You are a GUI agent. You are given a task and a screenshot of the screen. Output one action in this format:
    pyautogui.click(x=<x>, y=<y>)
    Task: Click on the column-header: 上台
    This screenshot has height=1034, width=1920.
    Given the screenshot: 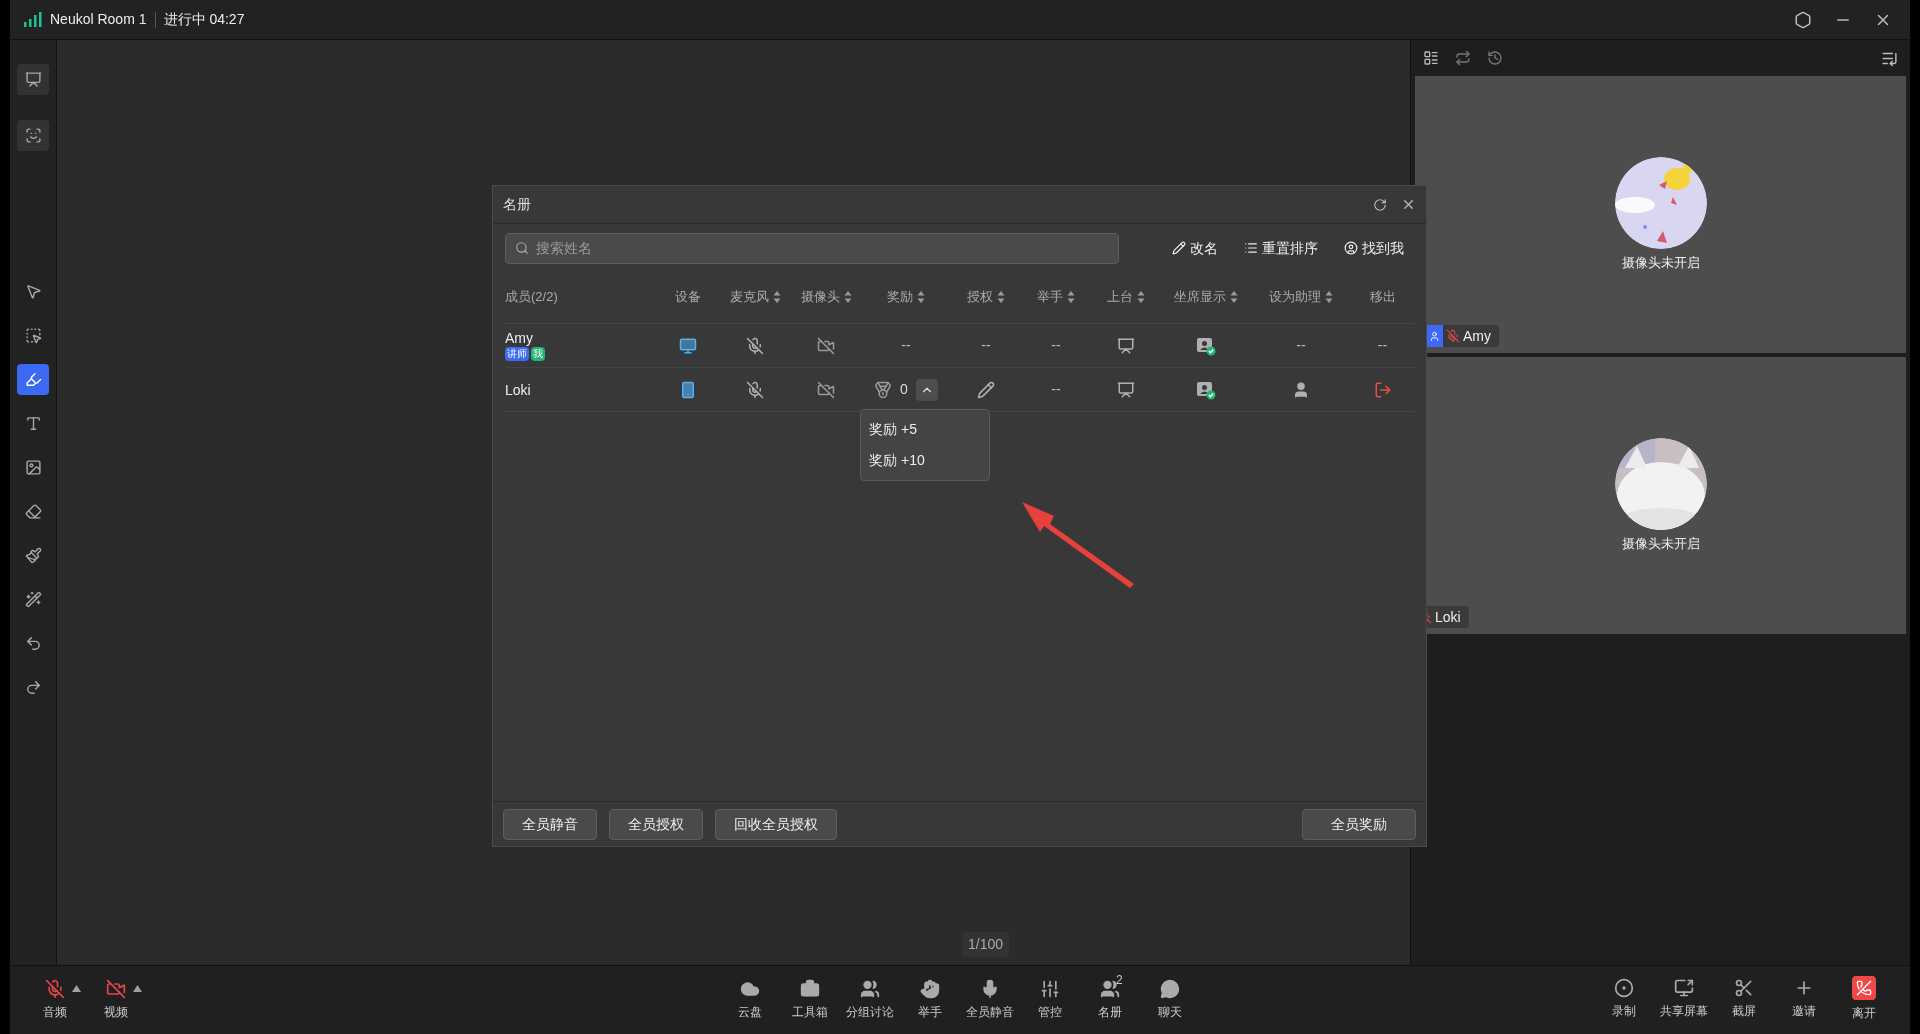 What is the action you would take?
    pyautogui.click(x=1120, y=296)
    